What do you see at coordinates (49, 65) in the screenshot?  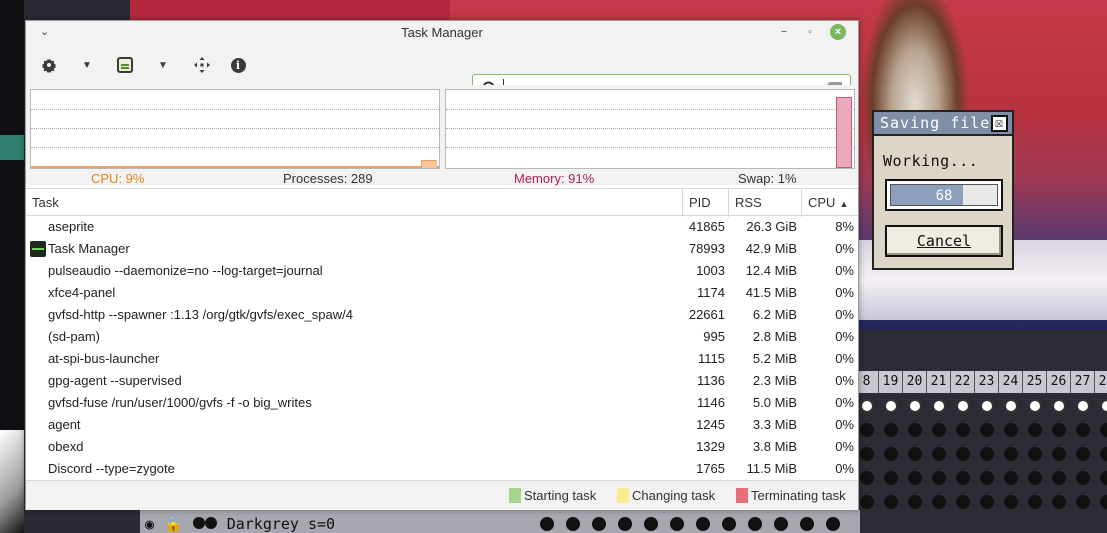 I see `gear-icon` at bounding box center [49, 65].